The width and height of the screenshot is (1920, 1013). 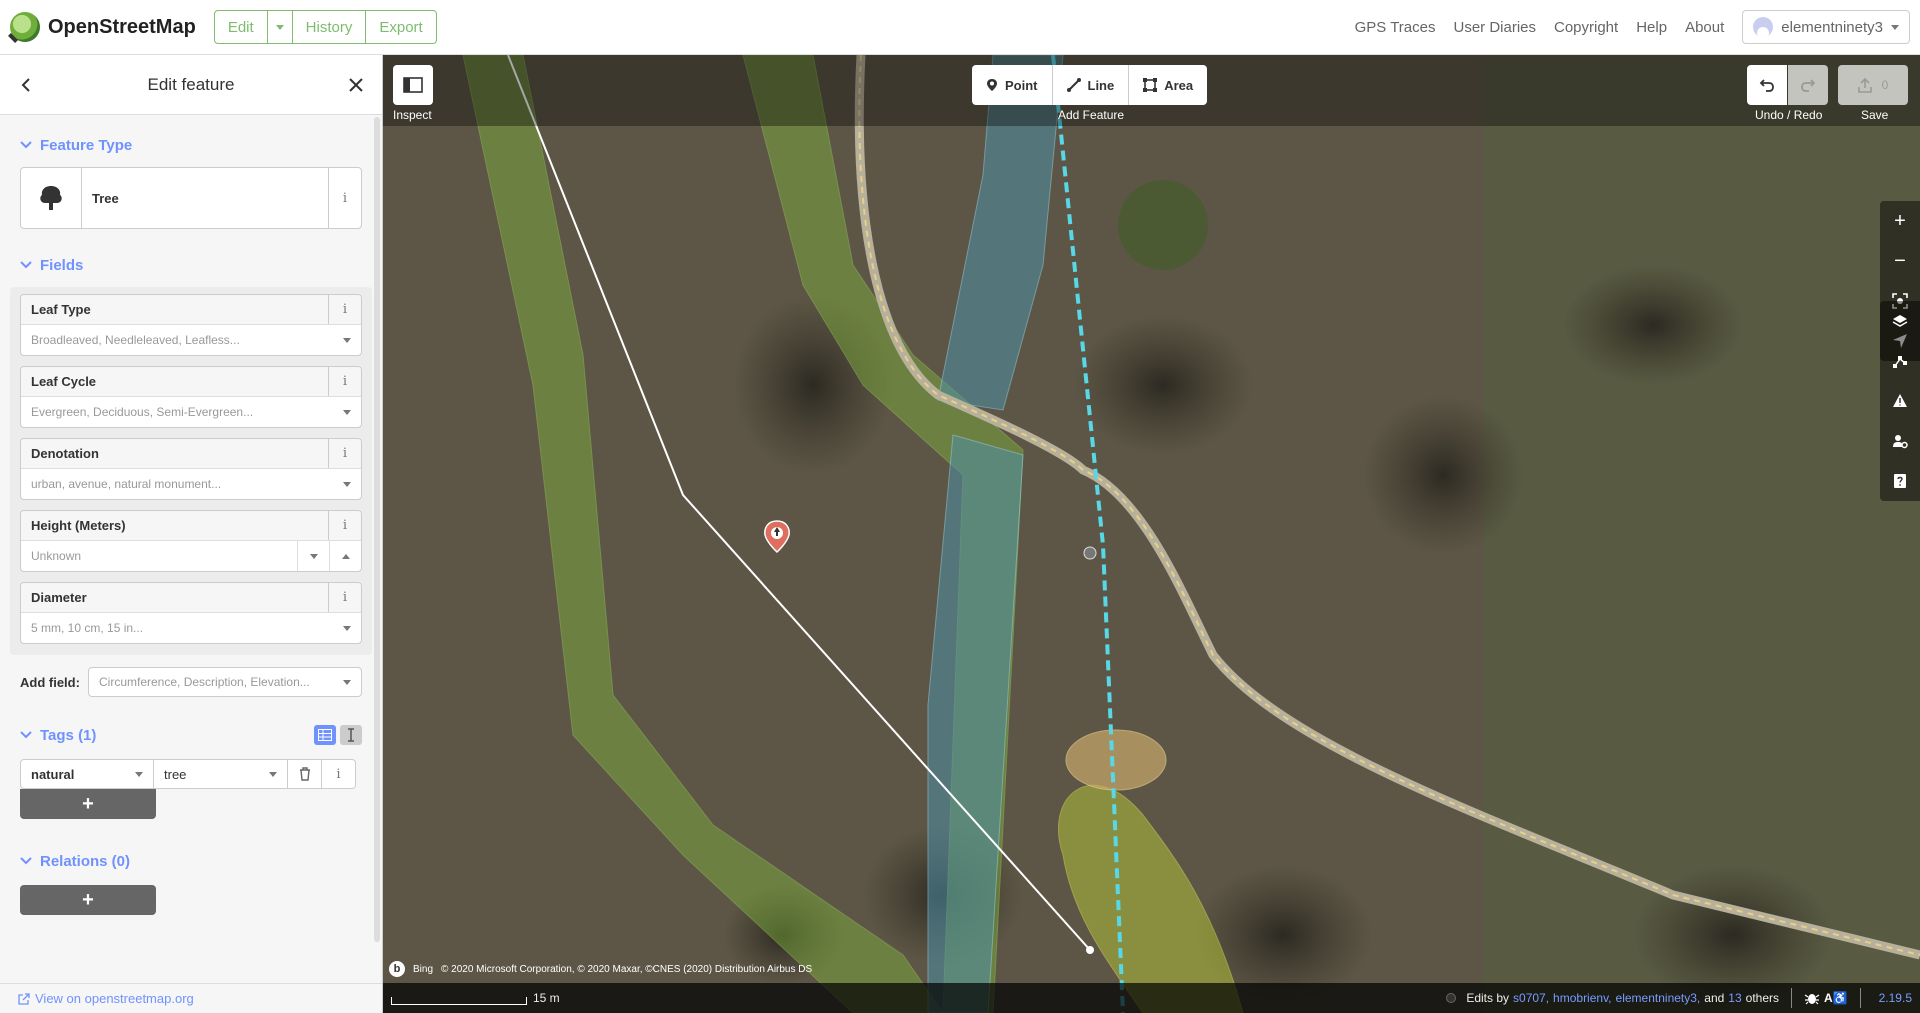 What do you see at coordinates (1900, 441) in the screenshot?
I see `preferences-pane-button` at bounding box center [1900, 441].